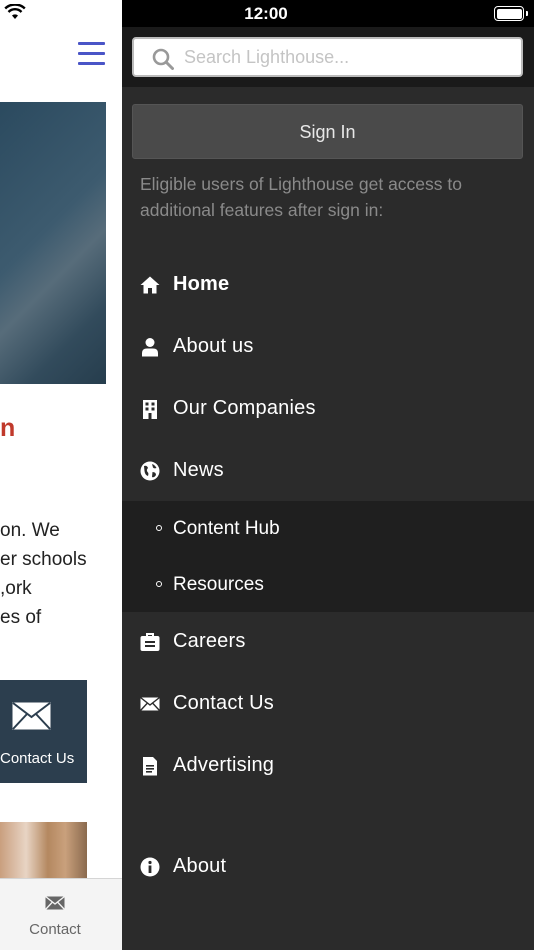 This screenshot has height=950, width=534. What do you see at coordinates (349, 57) in the screenshot?
I see `search-input` at bounding box center [349, 57].